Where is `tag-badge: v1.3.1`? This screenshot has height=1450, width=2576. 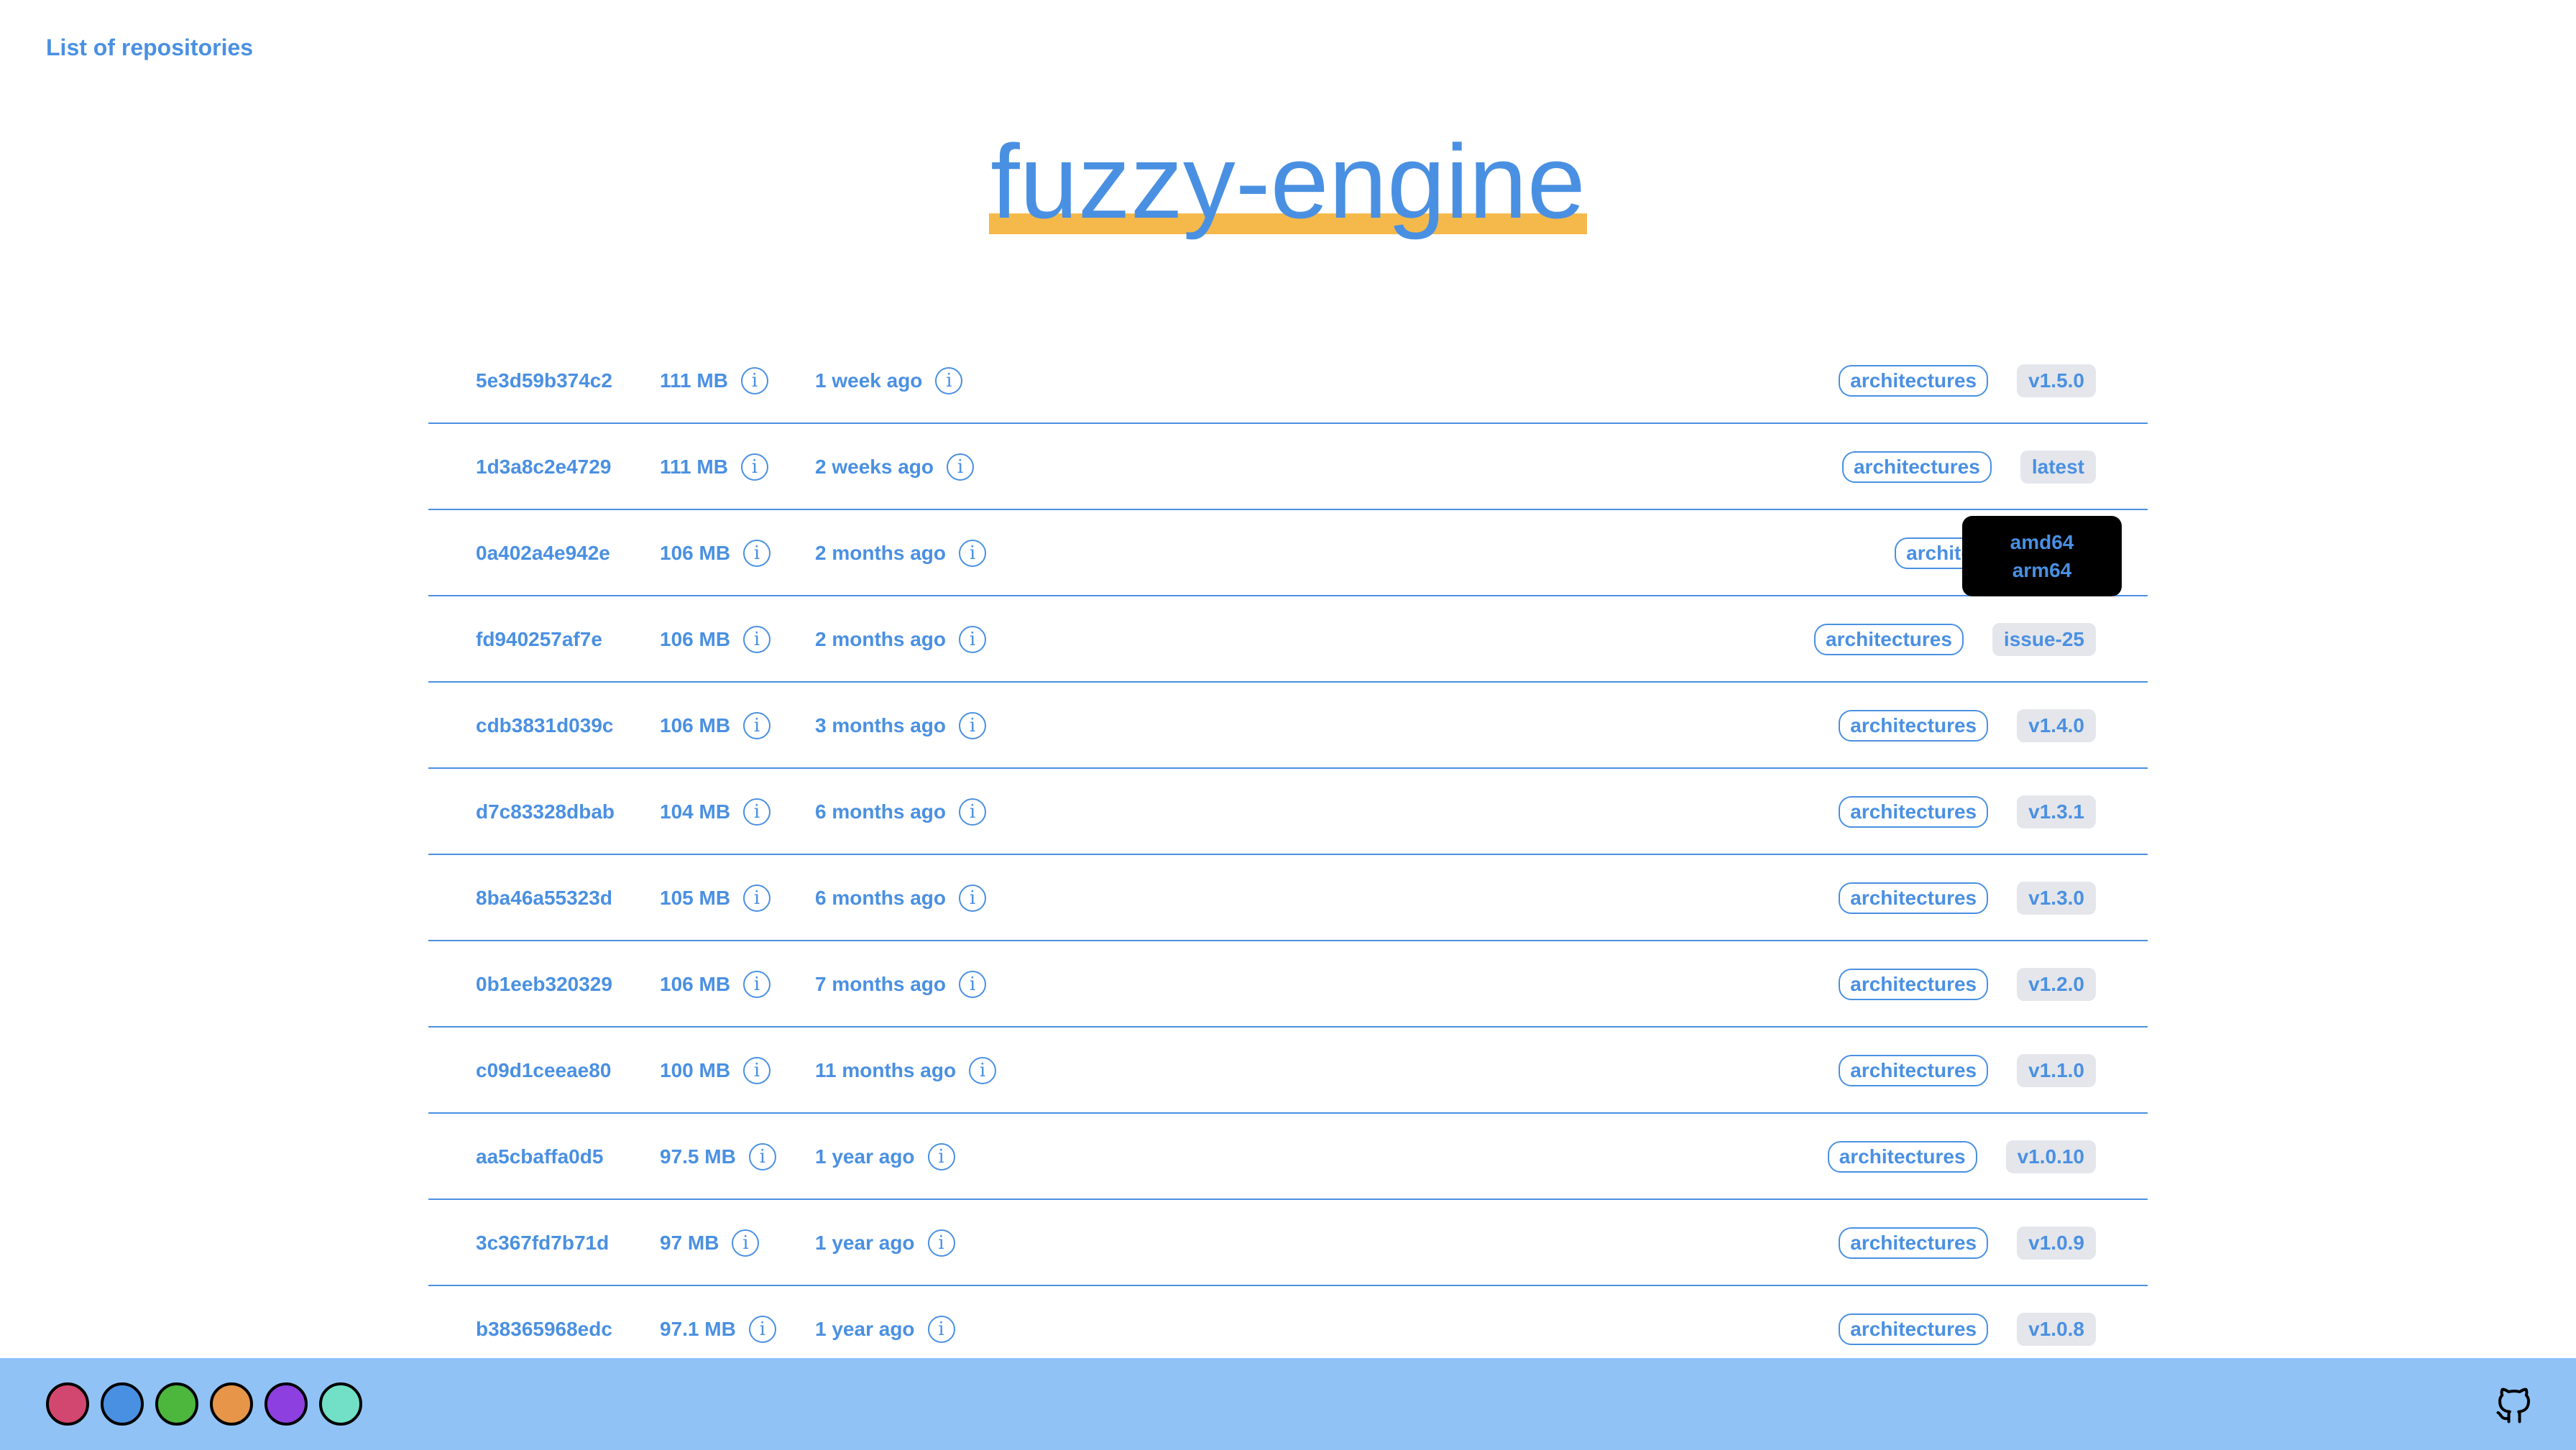 tag-badge: v1.3.1 is located at coordinates (2056, 811).